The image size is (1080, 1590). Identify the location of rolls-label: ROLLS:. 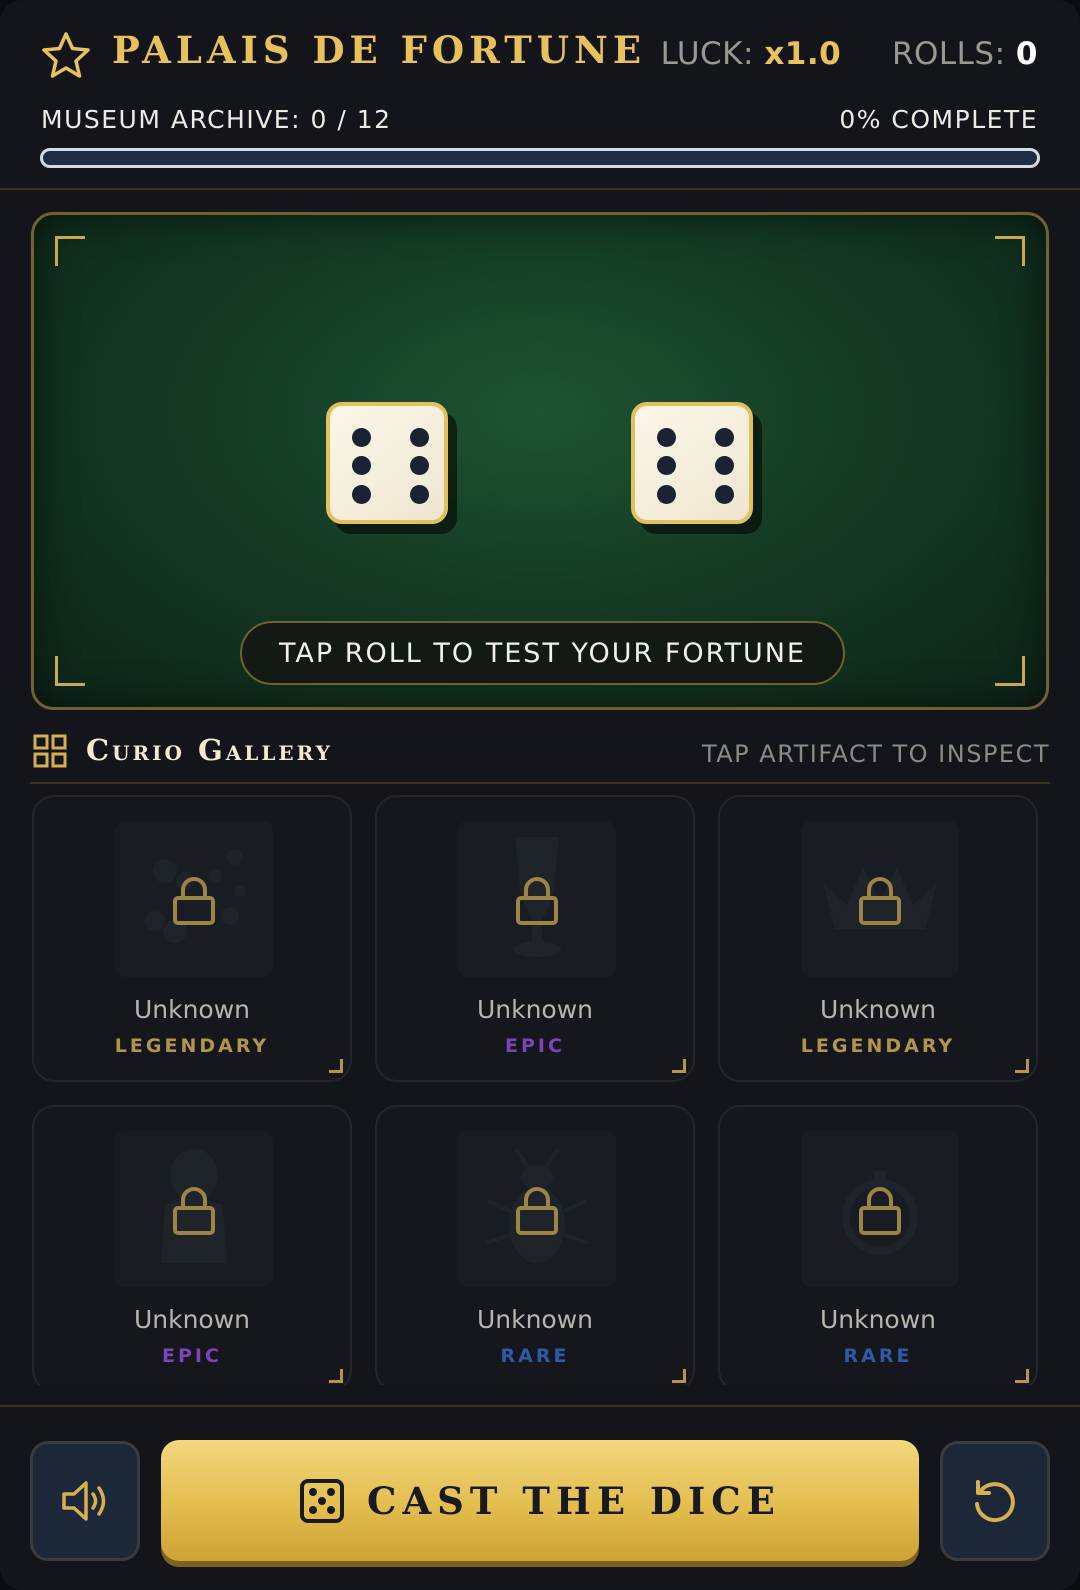
(948, 54).